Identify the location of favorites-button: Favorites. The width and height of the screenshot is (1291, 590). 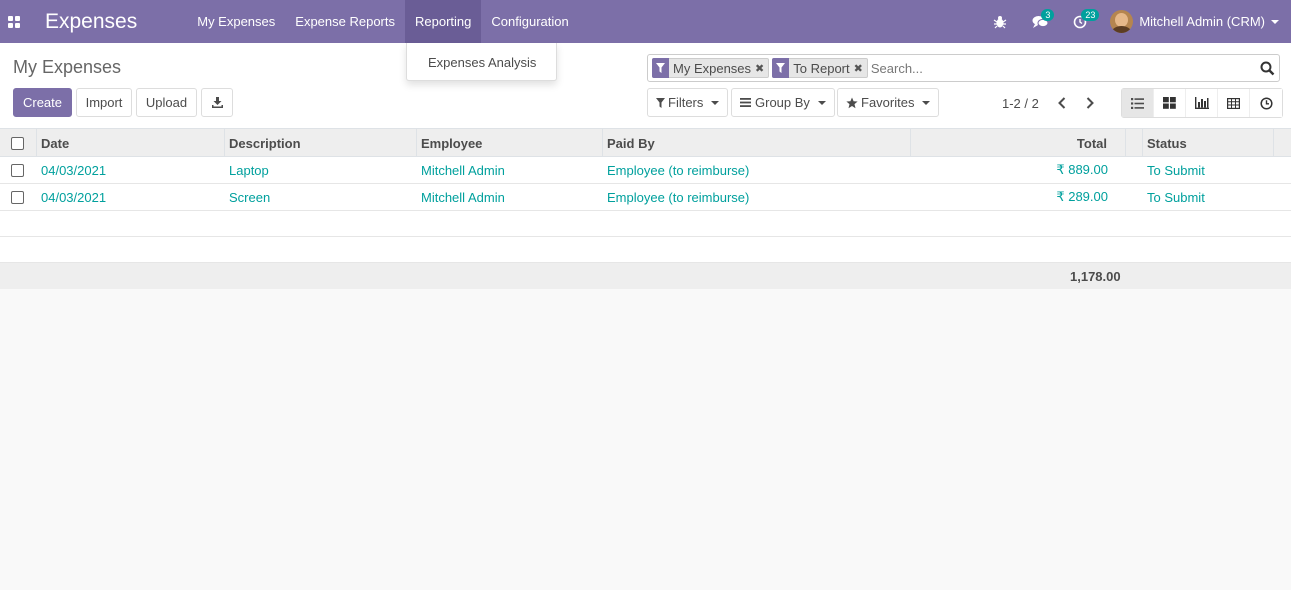
(888, 102).